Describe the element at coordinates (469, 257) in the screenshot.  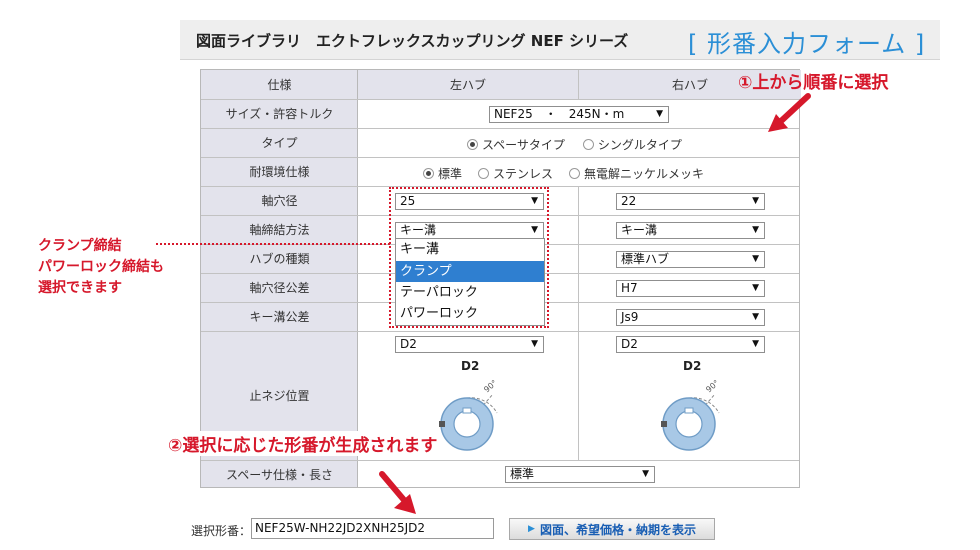
I see `highlight-box` at that location.